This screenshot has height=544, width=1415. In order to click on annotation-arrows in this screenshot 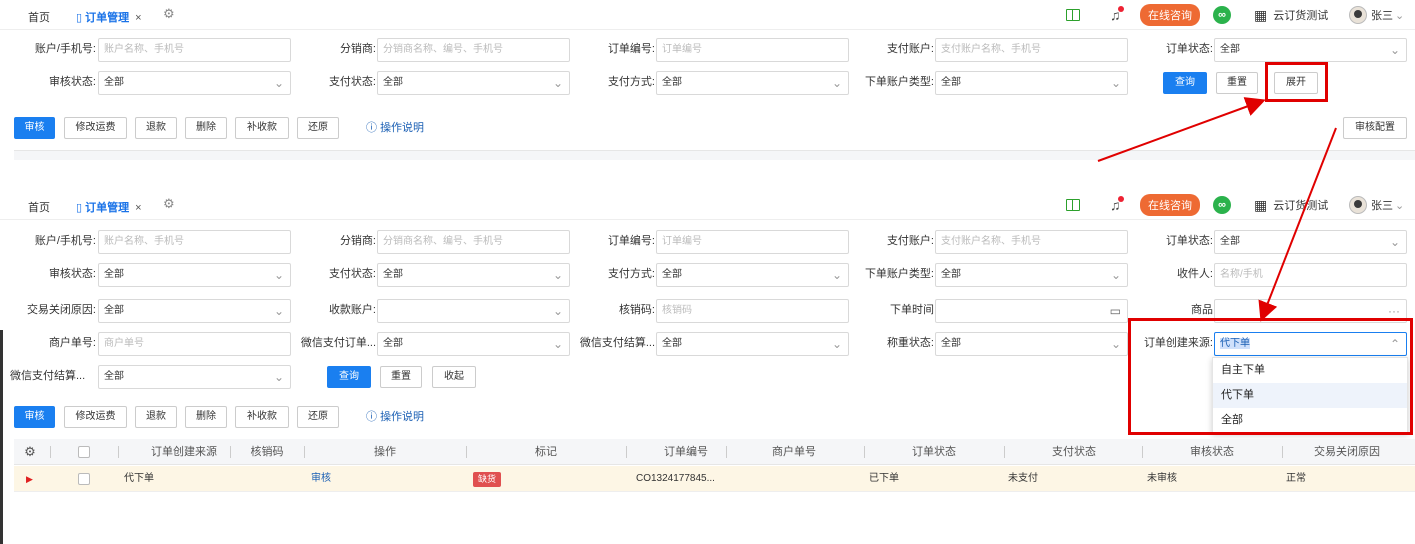, I will do `click(1217, 209)`.